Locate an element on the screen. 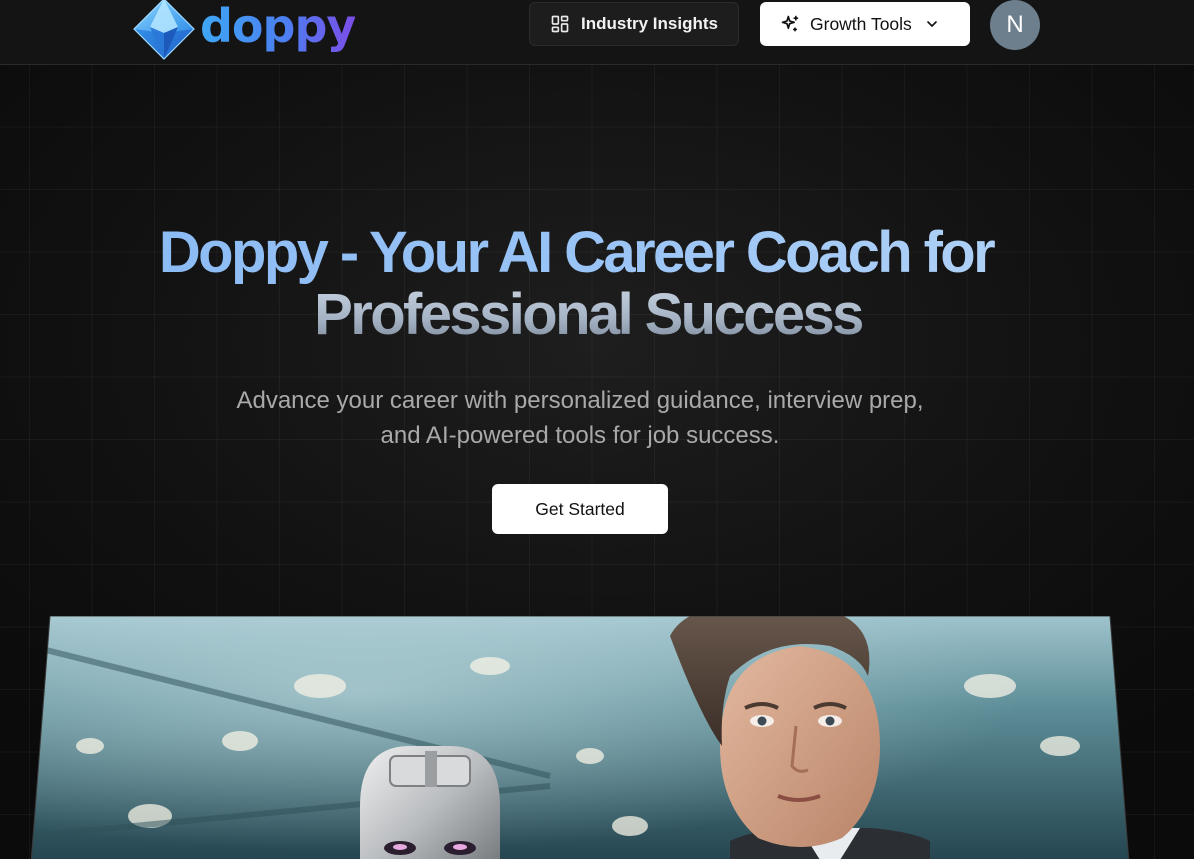 The image size is (1194, 859). growth-tools-dropdown: Growth Tools is located at coordinates (865, 24).